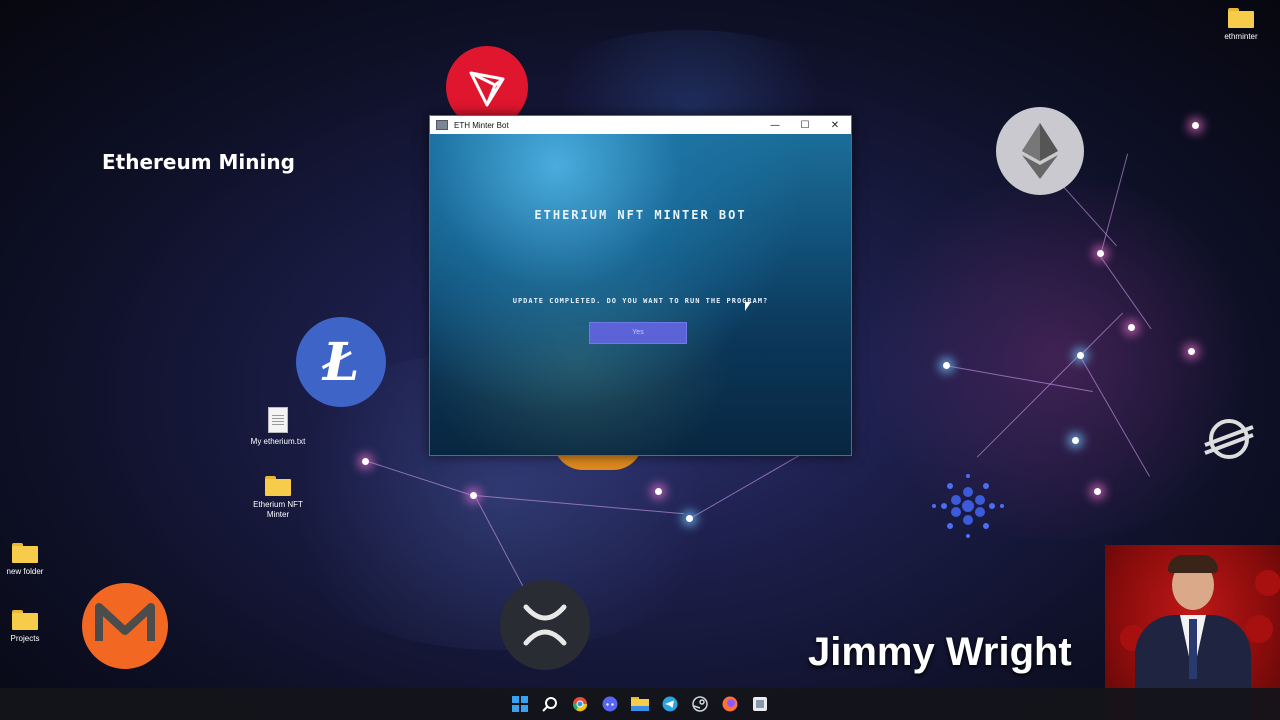 This screenshot has width=1280, height=720. What do you see at coordinates (25, 638) in the screenshot?
I see `desktop-icon-label: Projects` at bounding box center [25, 638].